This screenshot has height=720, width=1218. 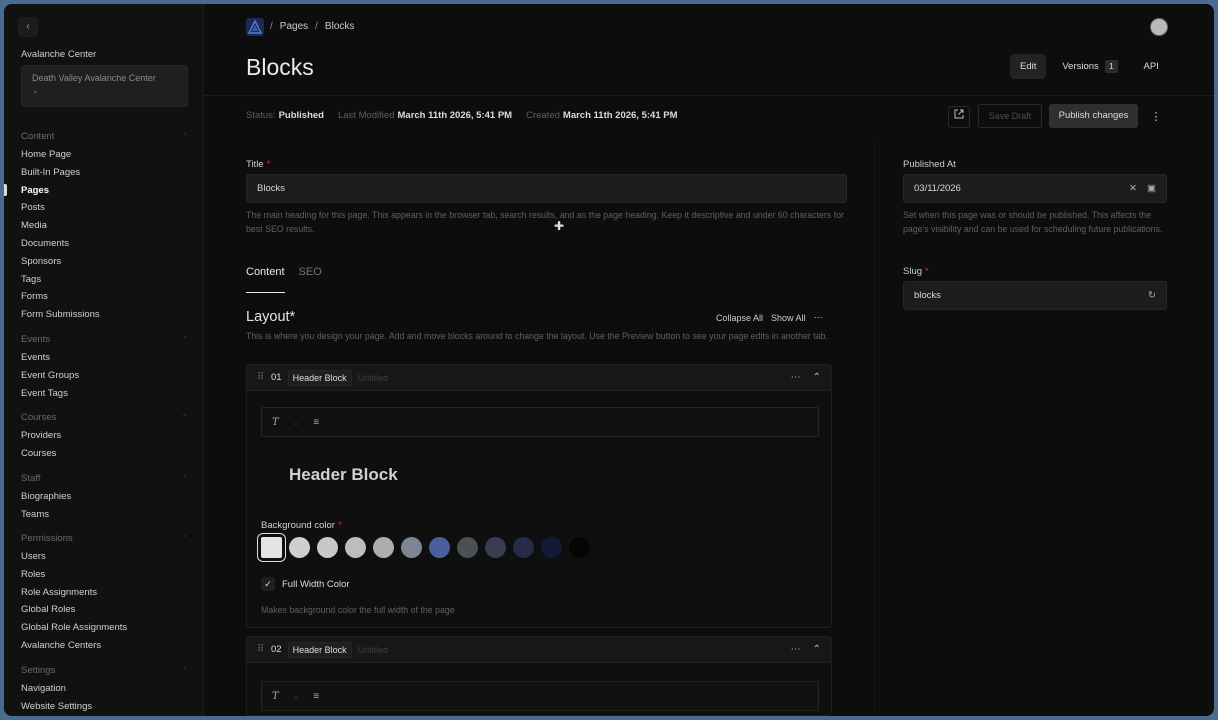 I want to click on sidebar-group-title: Courses ⌃, so click(x=104, y=418).